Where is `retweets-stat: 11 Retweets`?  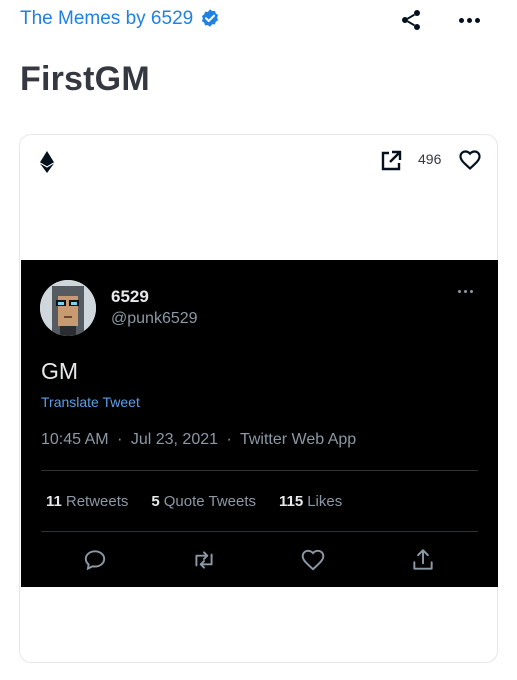
retweets-stat: 11 Retweets is located at coordinates (87, 501).